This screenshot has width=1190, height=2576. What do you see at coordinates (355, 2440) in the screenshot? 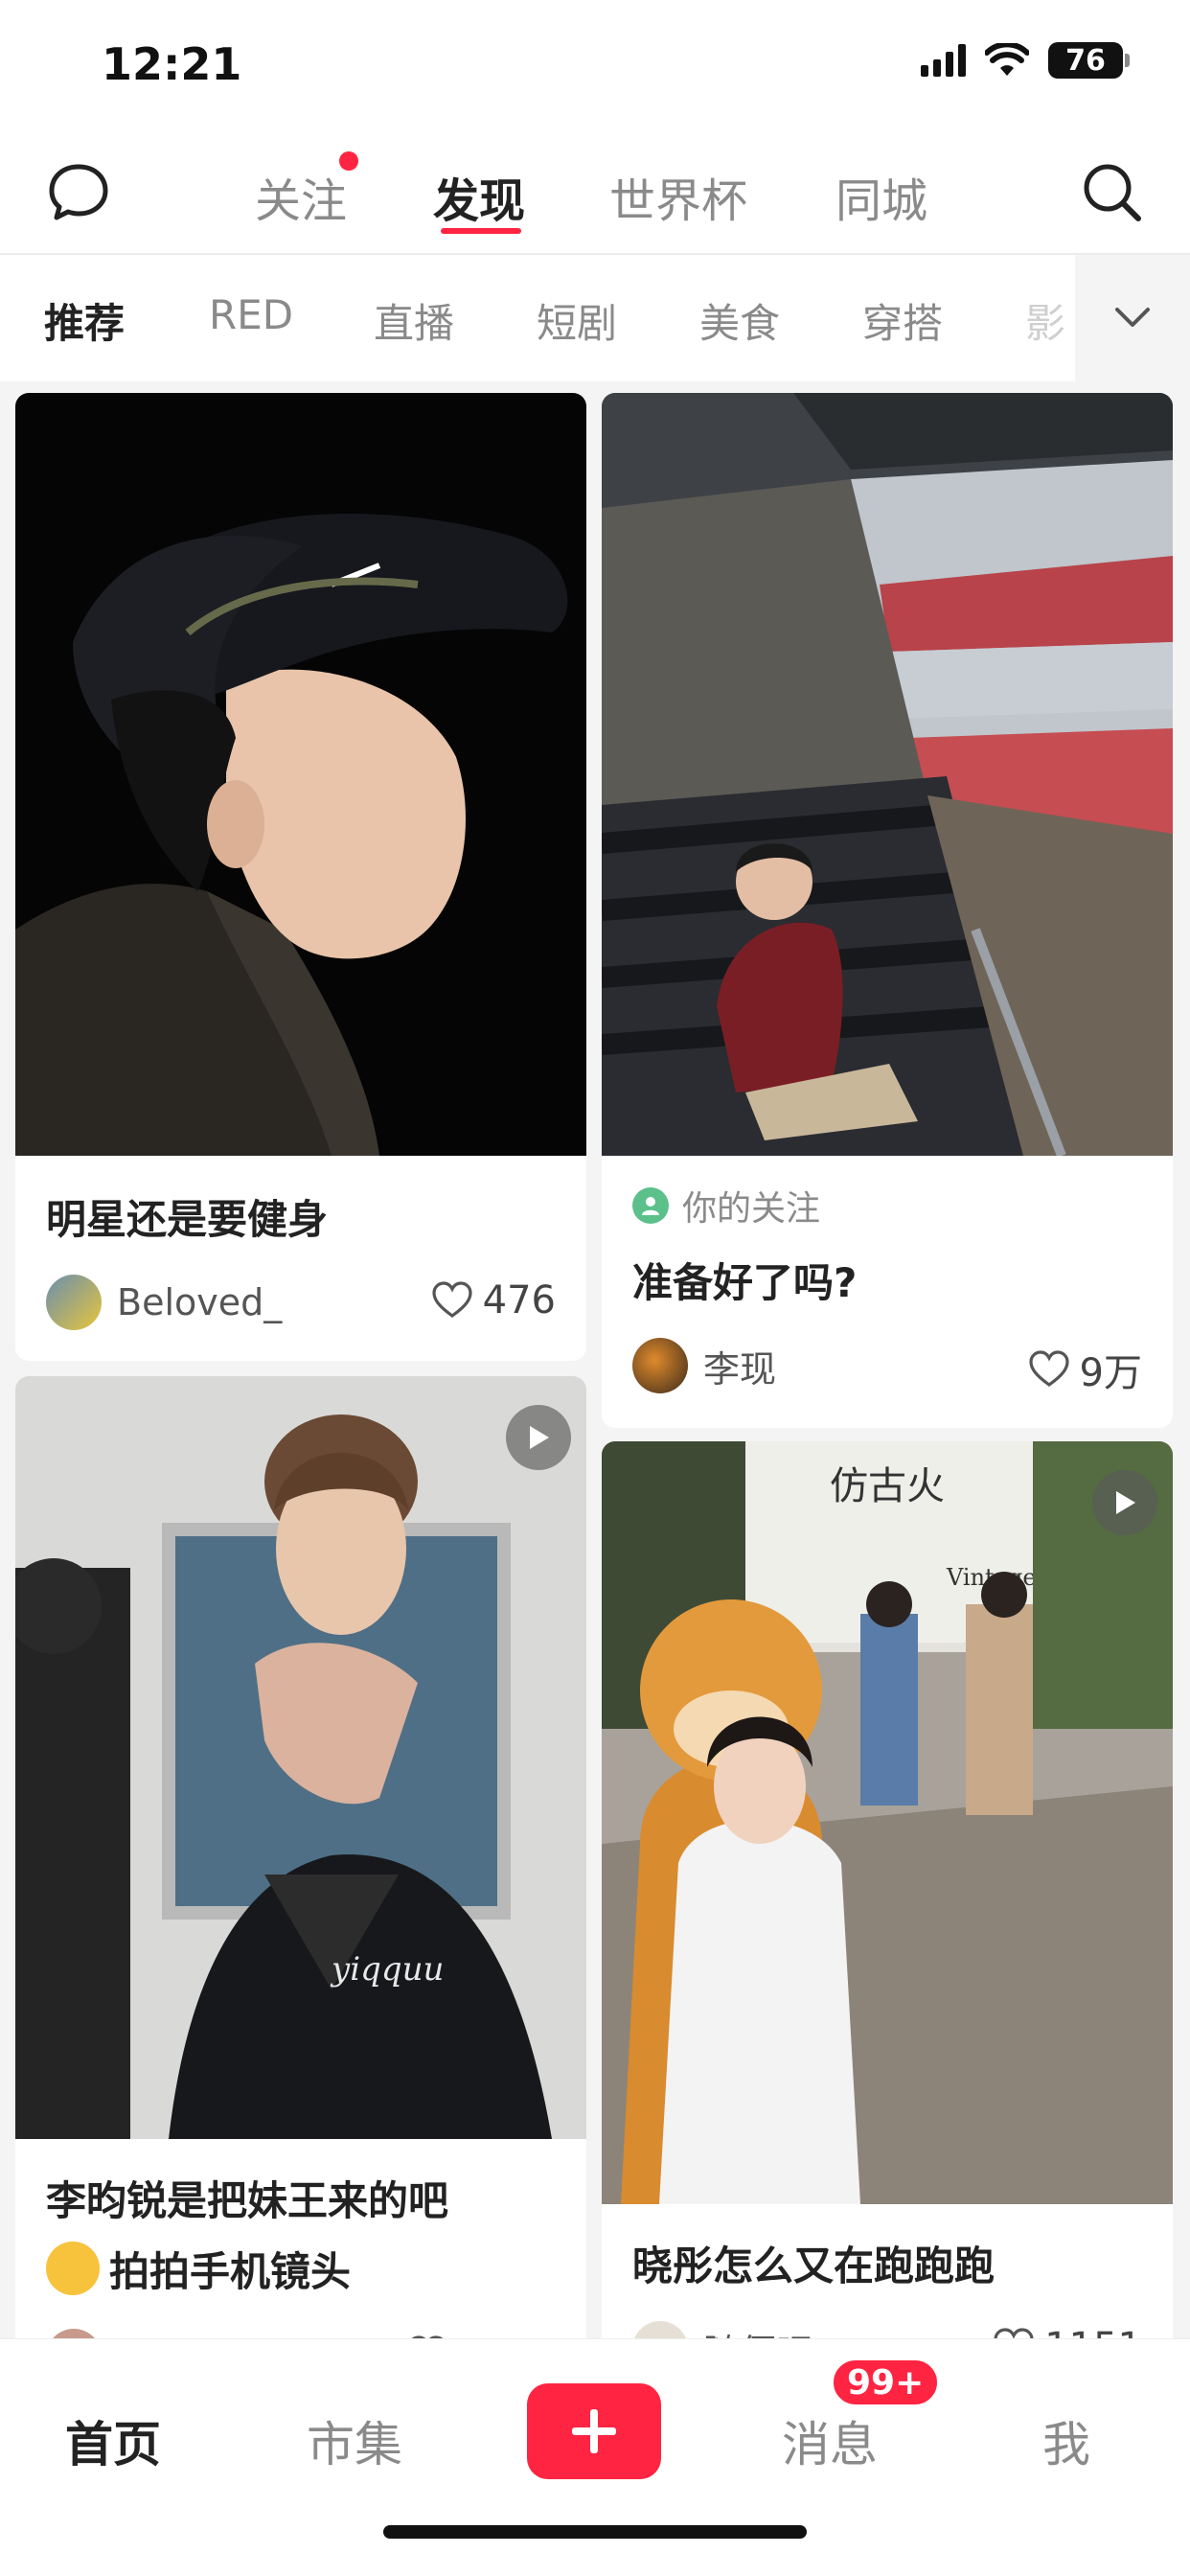
I see `tab-market: 市集` at bounding box center [355, 2440].